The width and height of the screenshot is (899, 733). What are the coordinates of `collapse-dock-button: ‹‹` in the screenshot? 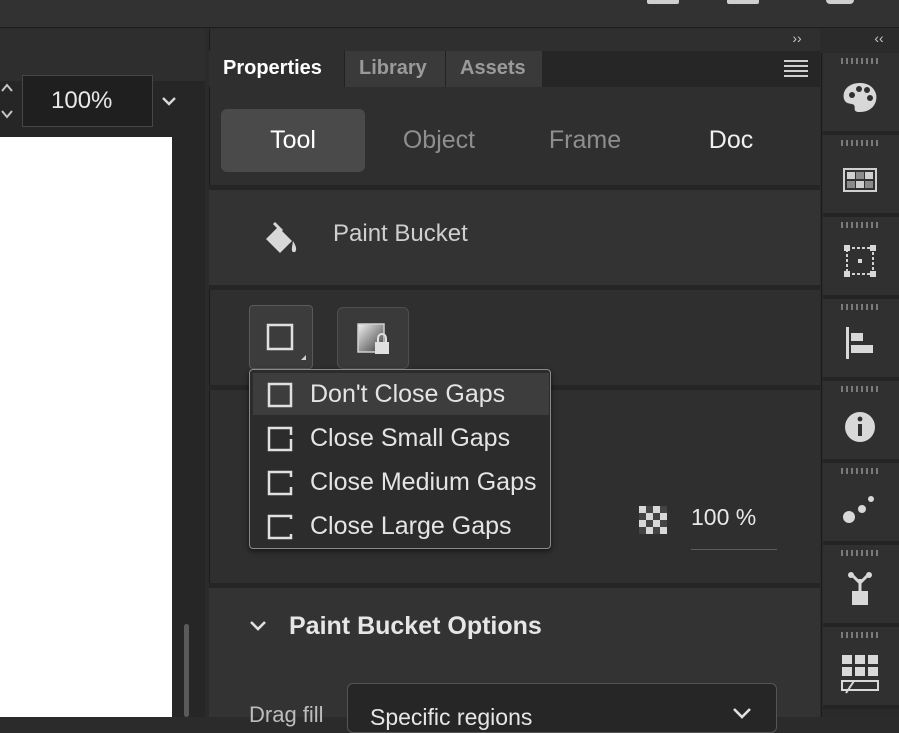 It's located at (879, 40).